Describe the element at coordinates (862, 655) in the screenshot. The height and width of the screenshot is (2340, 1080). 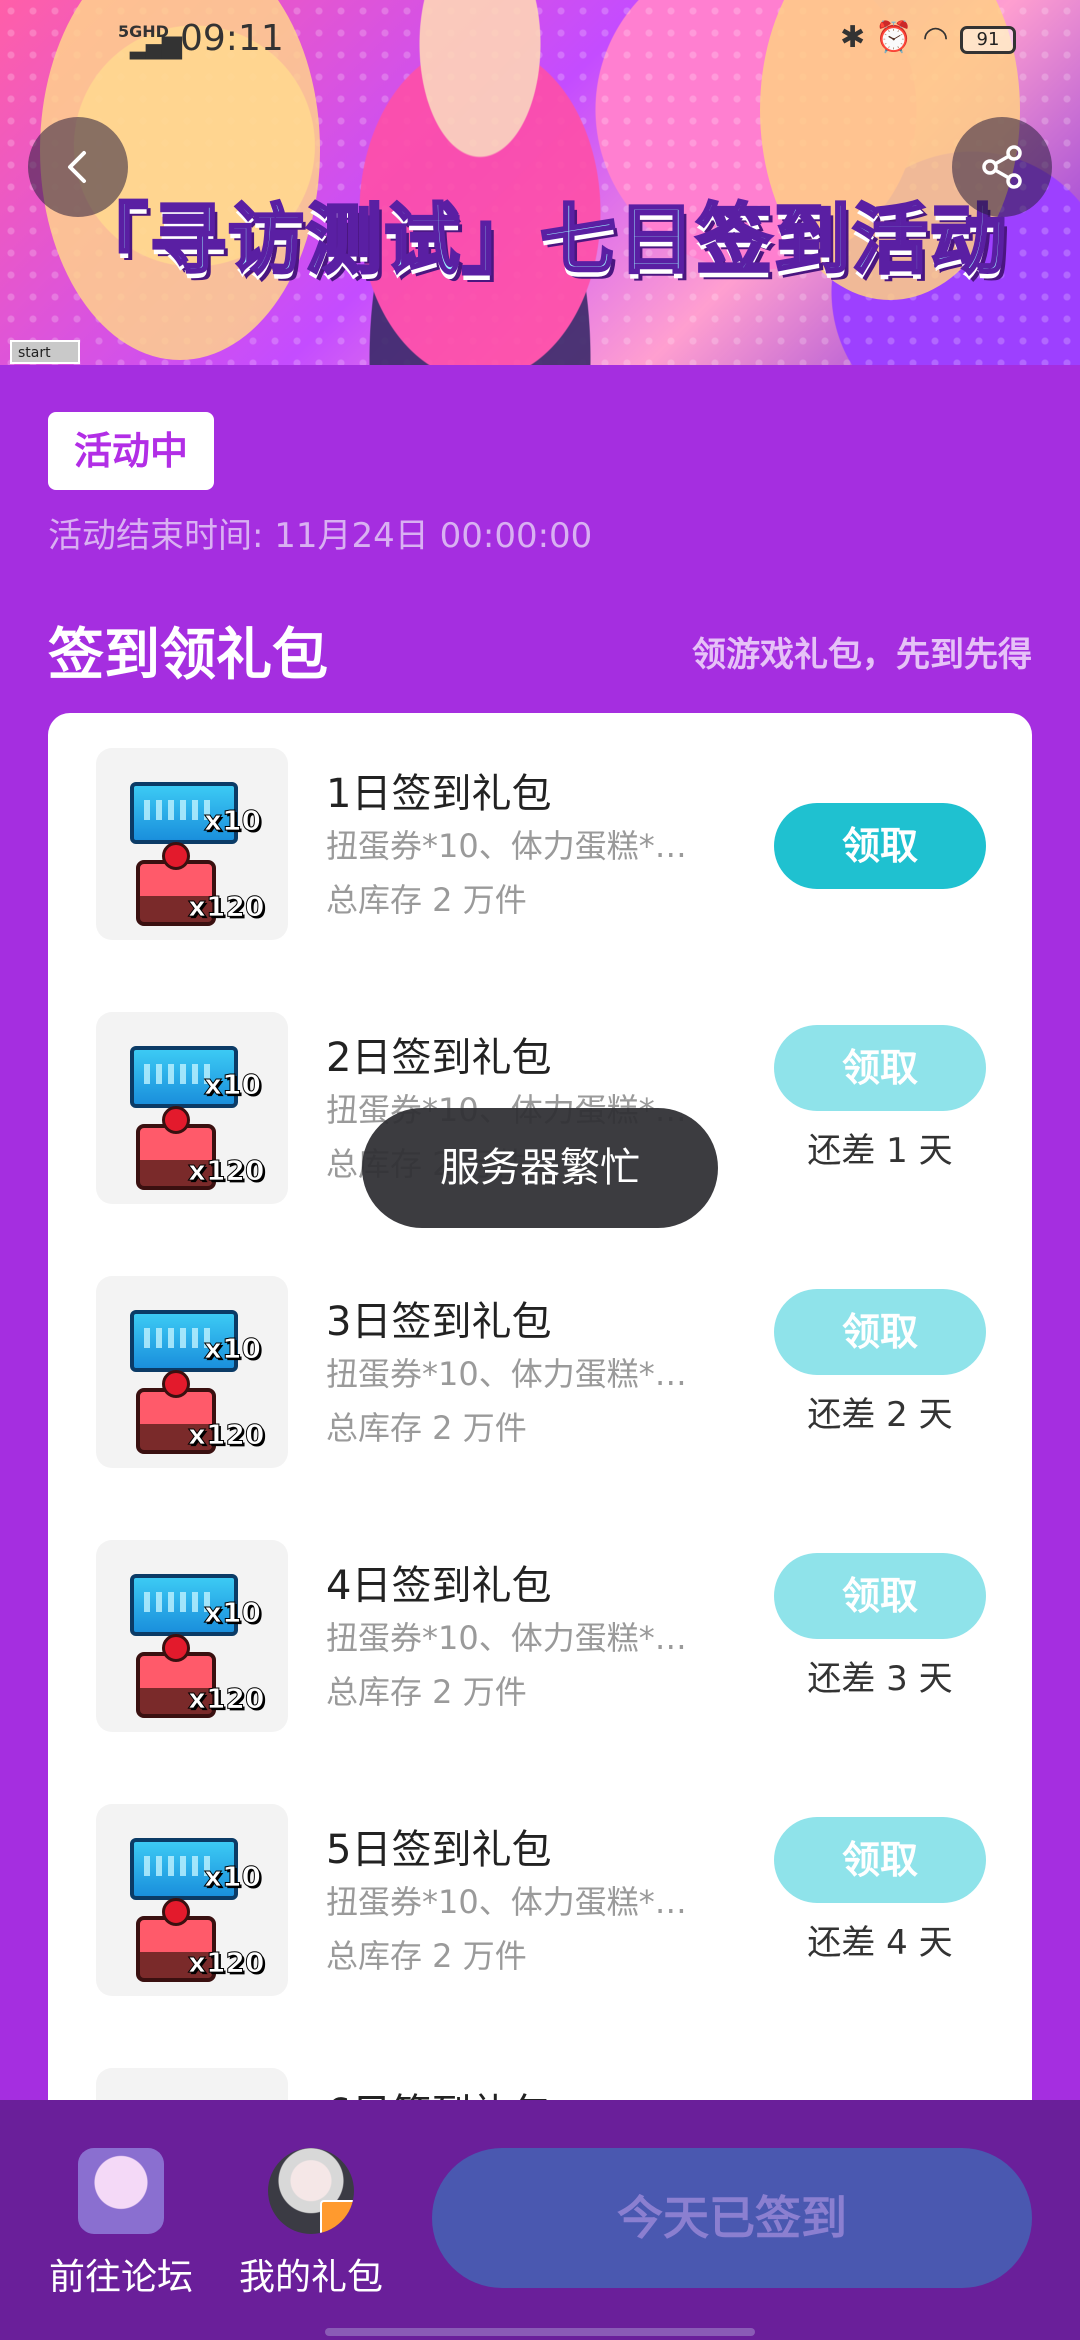
I see `section-subtitle: 领游戏礼包，先到先得` at that location.